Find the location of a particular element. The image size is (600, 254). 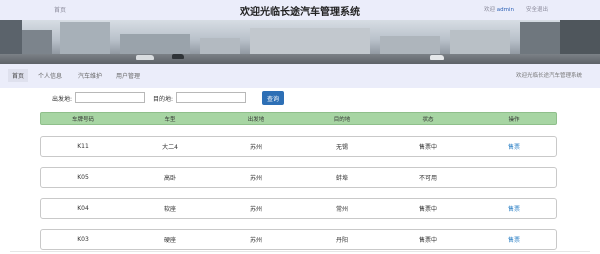

nav-welcome-text: 欢迎光临长途汽车管理系统 is located at coordinates (549, 76).